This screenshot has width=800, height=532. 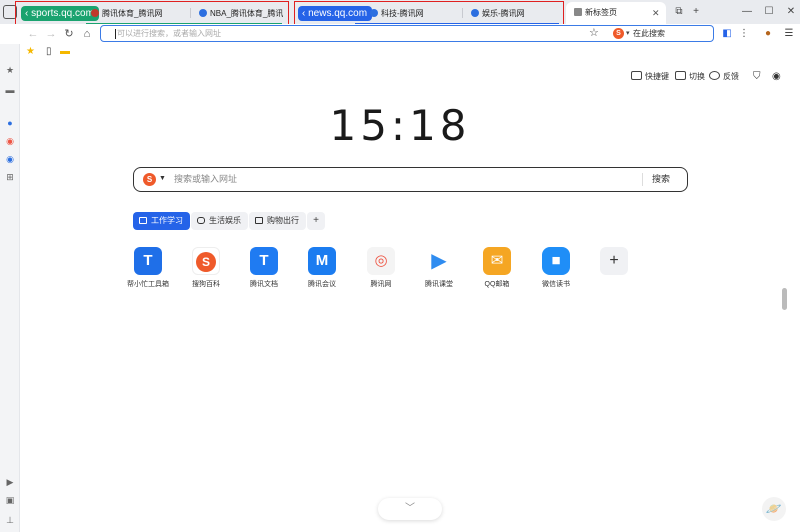 I want to click on add-app-button: +, so click(x=614, y=261).